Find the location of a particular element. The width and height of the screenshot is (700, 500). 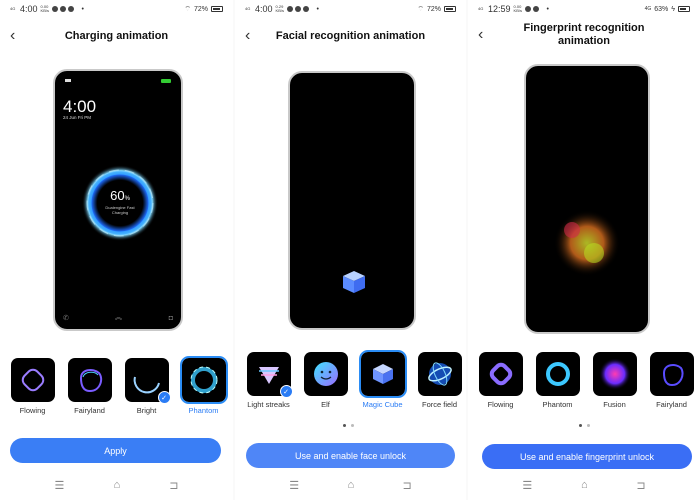

page-title: Charging animation is located at coordinates (116, 36).